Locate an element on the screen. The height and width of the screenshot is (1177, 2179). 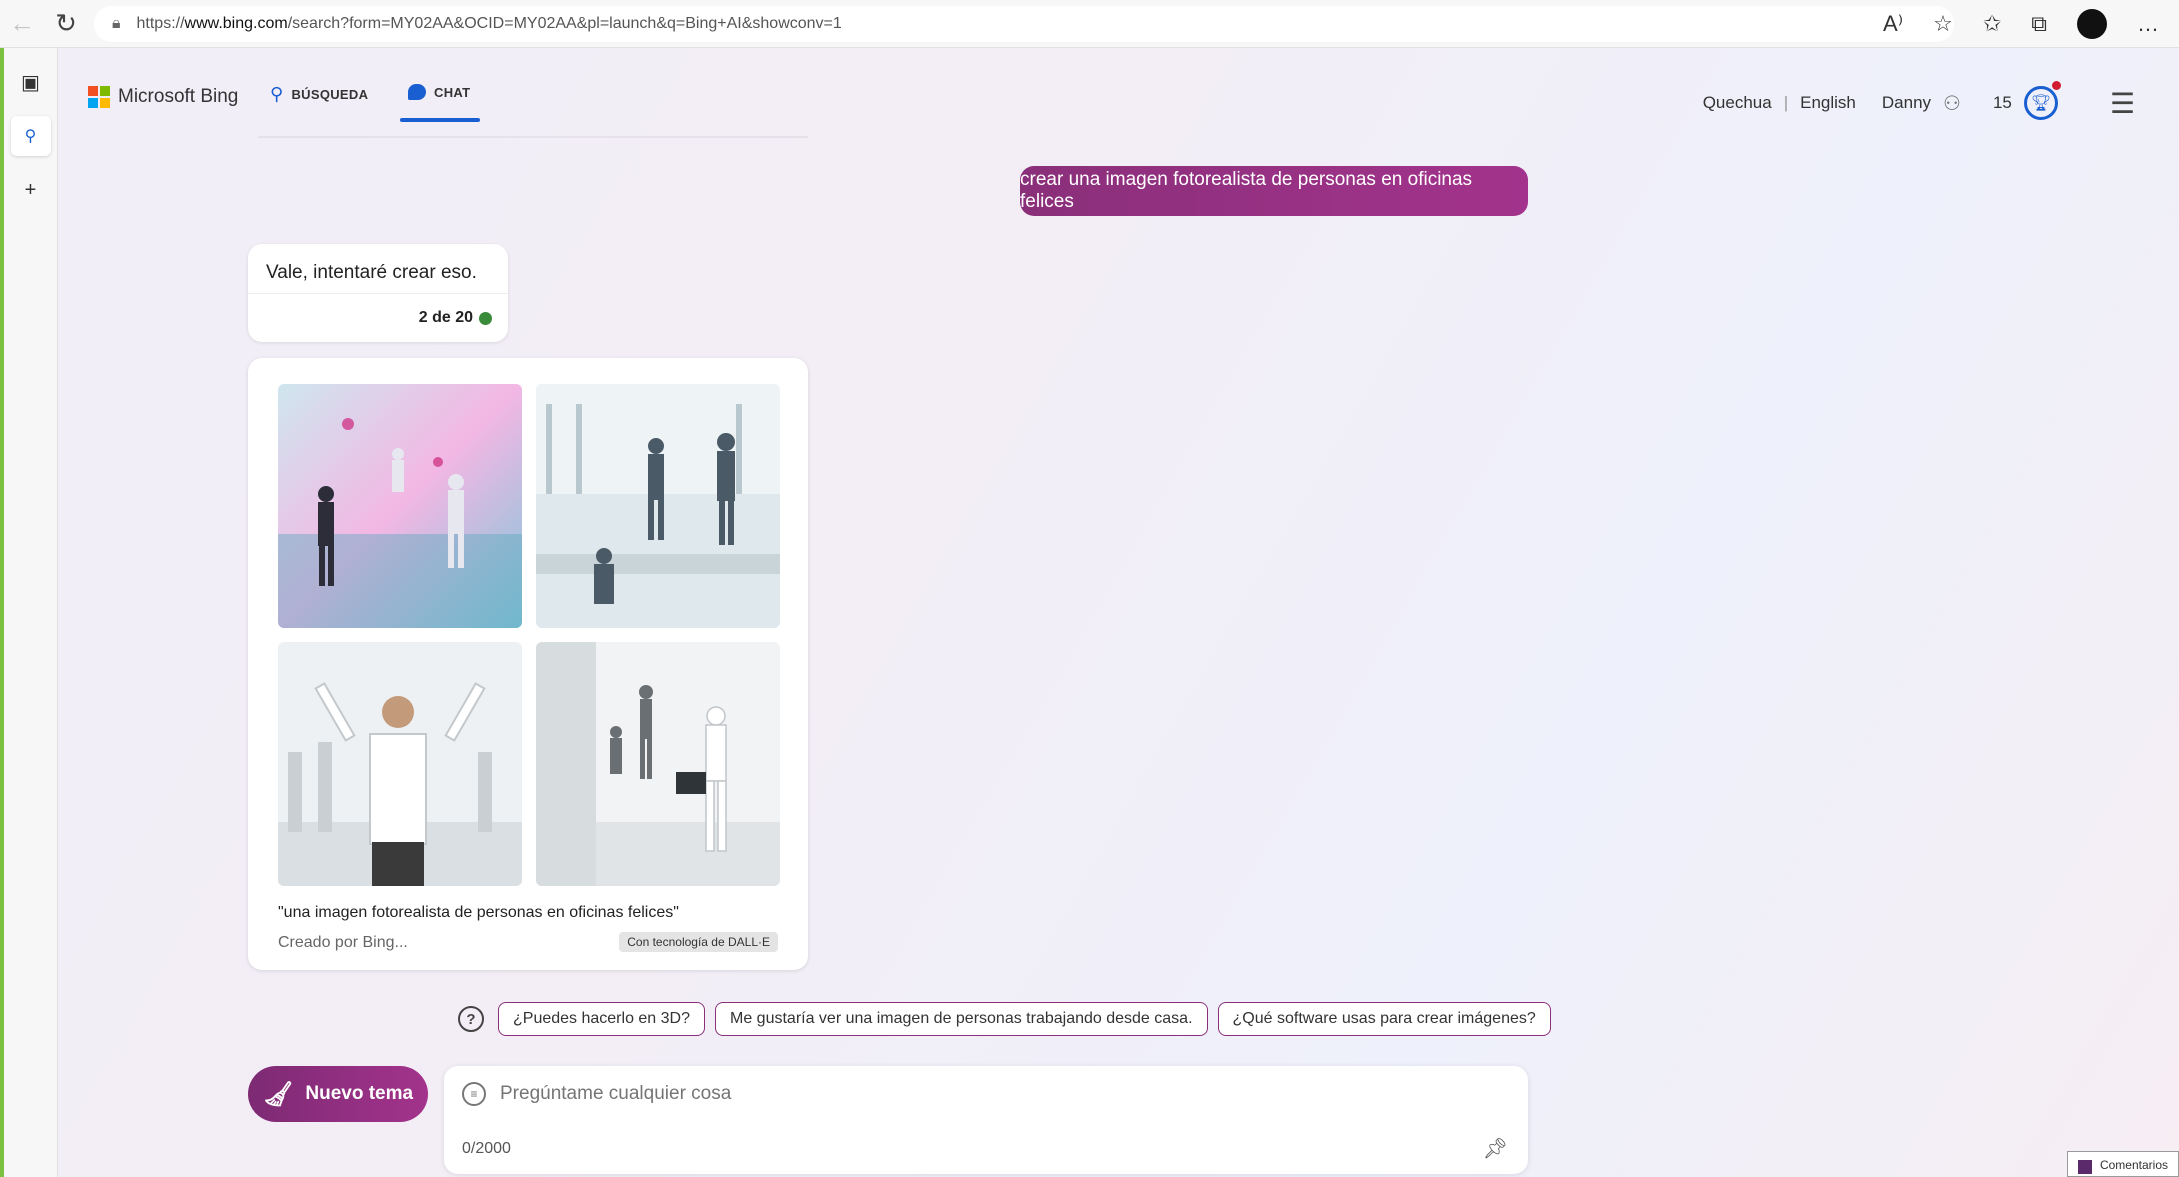
chat-bubble-icon is located at coordinates (417, 92).